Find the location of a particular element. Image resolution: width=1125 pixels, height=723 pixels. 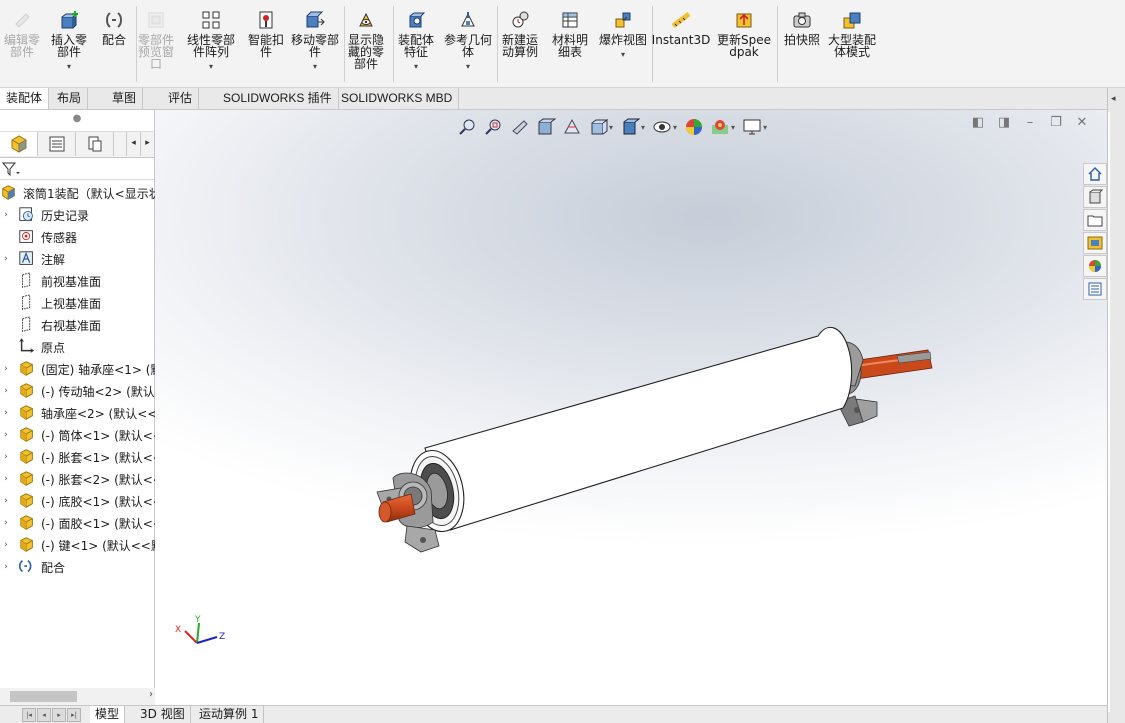

scrollbar-thumb is located at coordinates (43, 696).